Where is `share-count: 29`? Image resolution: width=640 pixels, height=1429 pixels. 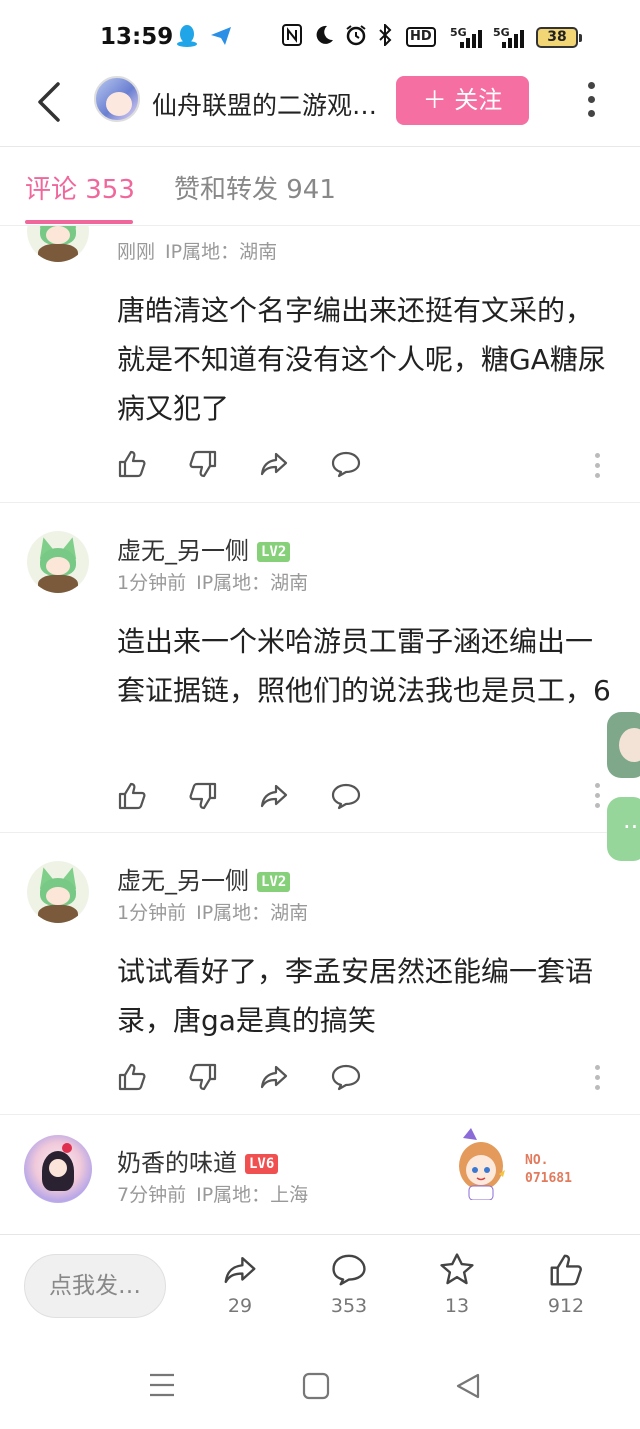
share-count: 29 is located at coordinates (240, 1306).